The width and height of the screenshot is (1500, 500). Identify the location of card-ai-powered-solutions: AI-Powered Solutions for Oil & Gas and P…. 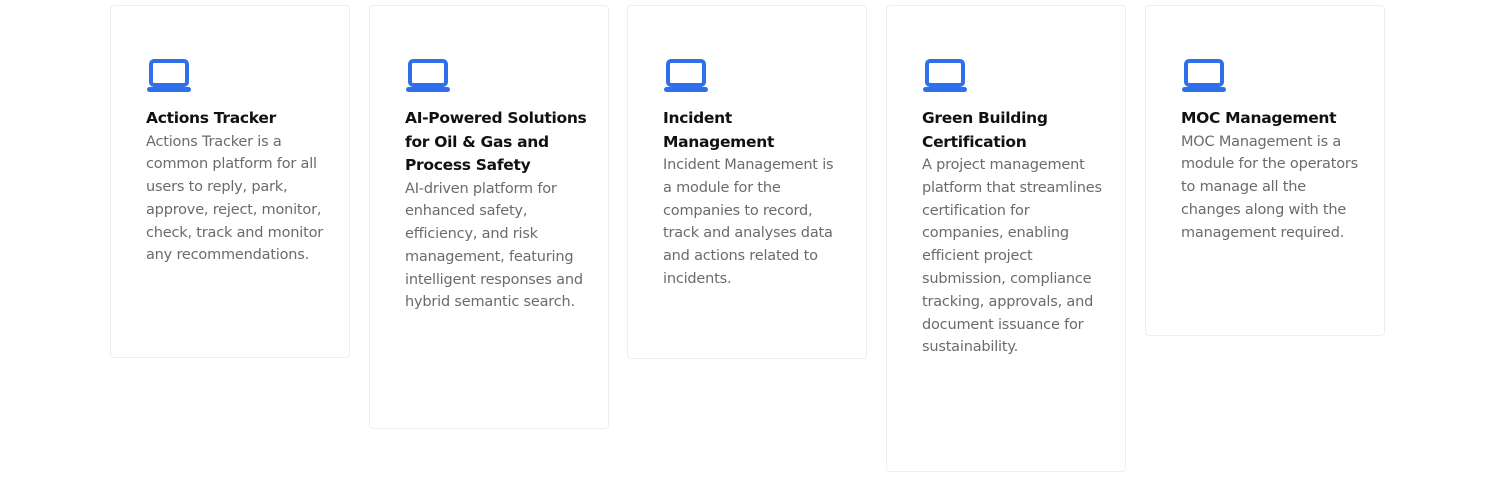
(489, 217).